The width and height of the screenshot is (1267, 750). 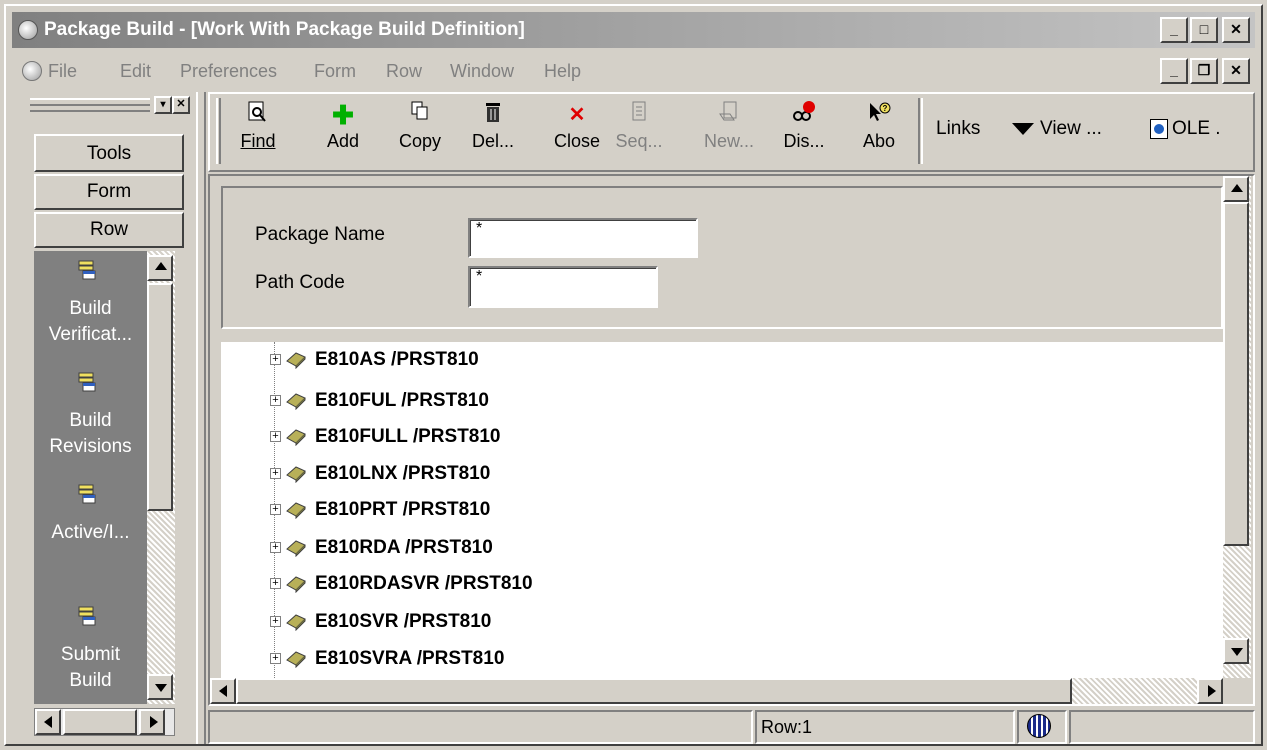 What do you see at coordinates (62, 71) in the screenshot?
I see `menu-file: File` at bounding box center [62, 71].